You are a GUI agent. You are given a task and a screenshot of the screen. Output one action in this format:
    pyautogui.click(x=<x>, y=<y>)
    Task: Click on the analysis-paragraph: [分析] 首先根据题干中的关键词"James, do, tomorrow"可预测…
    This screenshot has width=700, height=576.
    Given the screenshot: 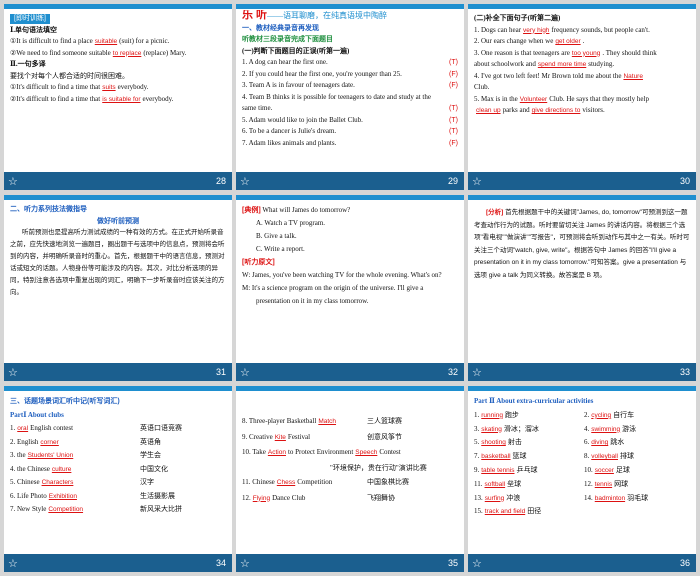 What is the action you would take?
    pyautogui.click(x=582, y=244)
    